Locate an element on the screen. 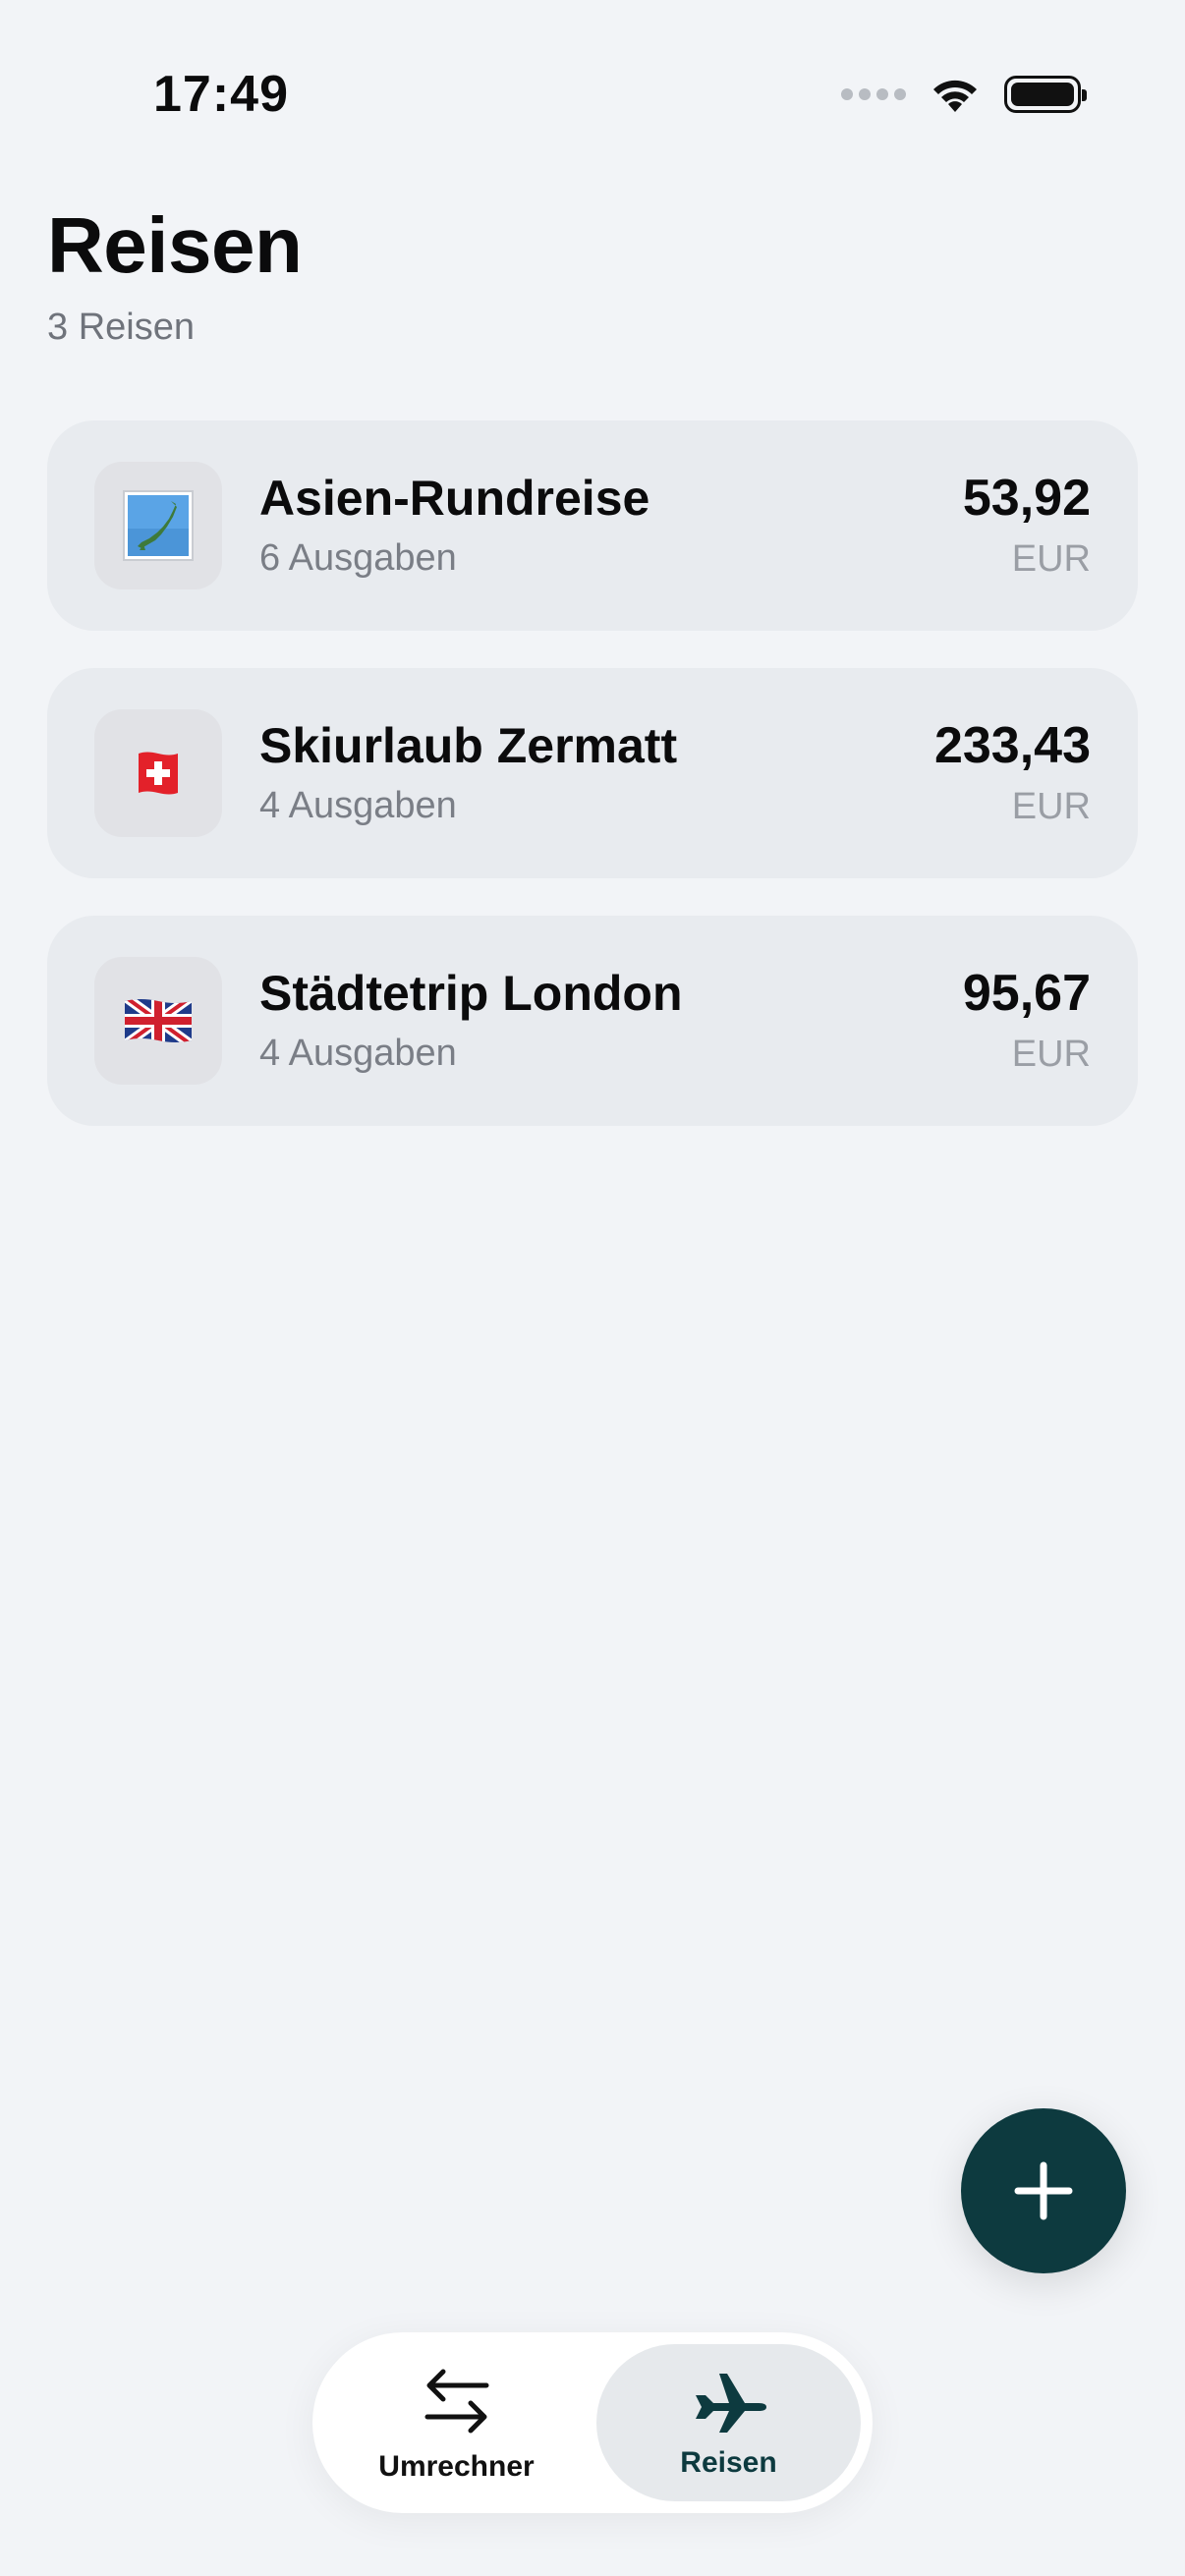 The image size is (1185, 2576). uk-flag-icon is located at coordinates (159, 1020).